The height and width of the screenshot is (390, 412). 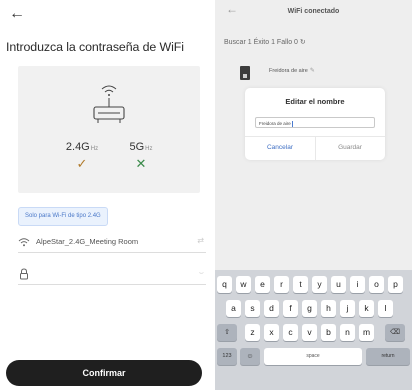 I want to click on key-m: m, so click(x=366, y=332).